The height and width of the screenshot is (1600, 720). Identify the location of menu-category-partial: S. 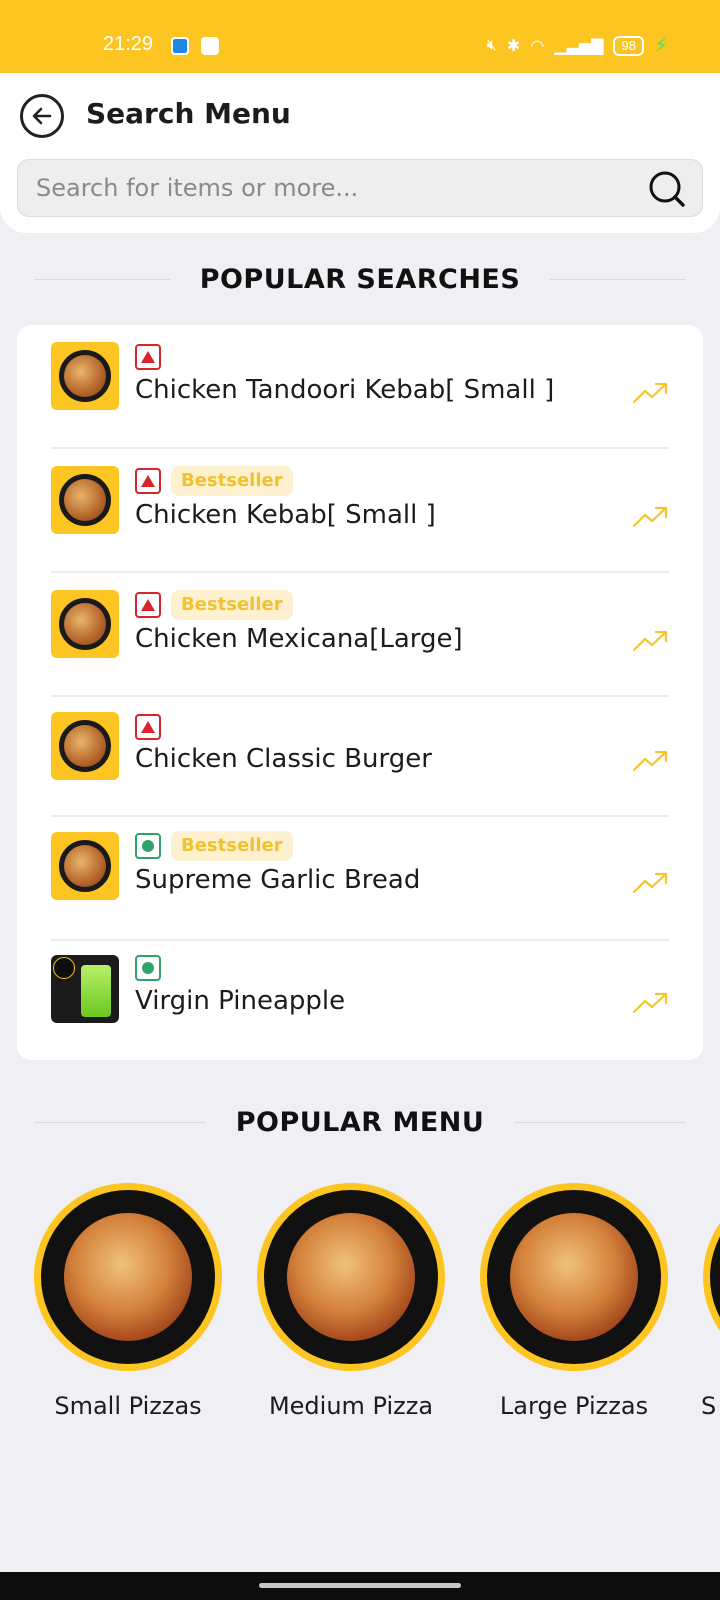
(708, 1300).